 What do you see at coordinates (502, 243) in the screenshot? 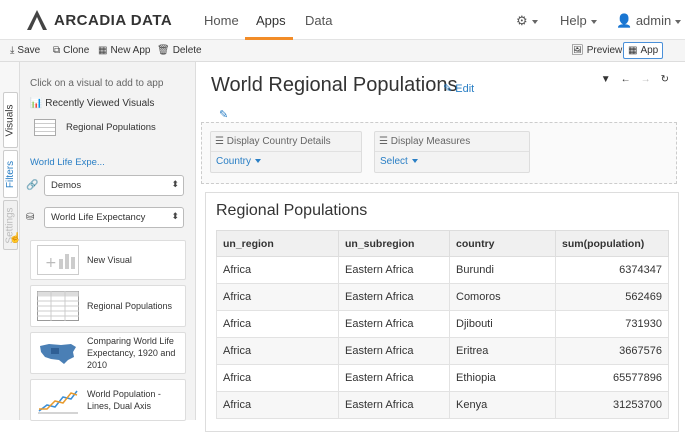
I see `column-header: country` at bounding box center [502, 243].